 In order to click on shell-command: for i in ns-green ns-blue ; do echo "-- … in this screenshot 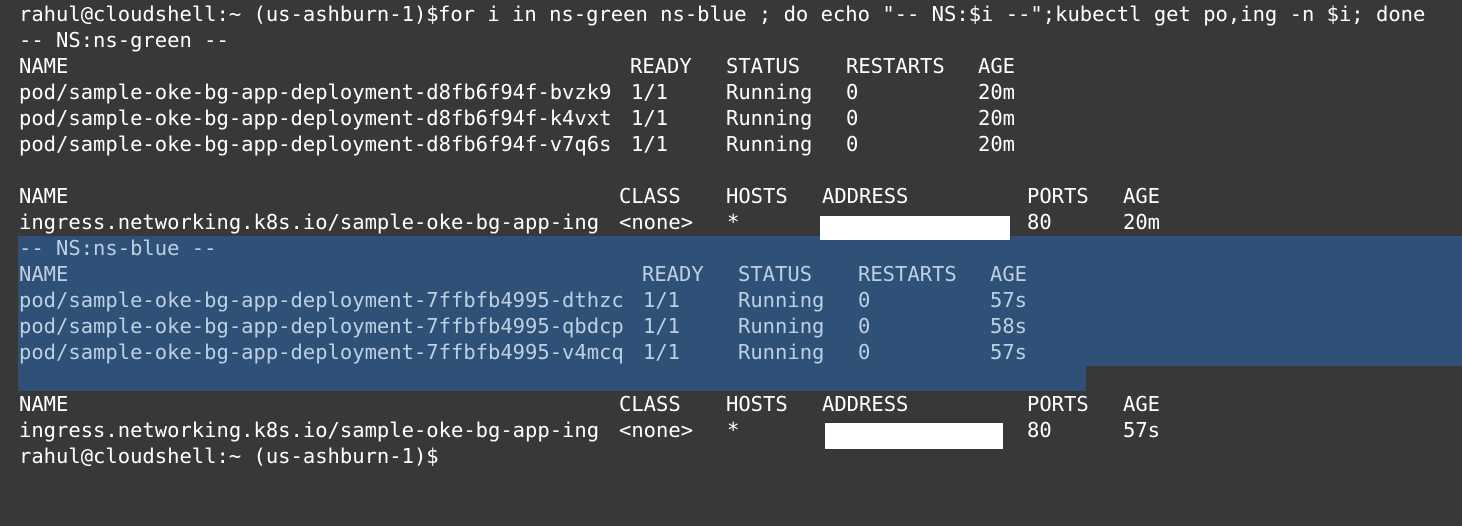, I will do `click(932, 14)`.